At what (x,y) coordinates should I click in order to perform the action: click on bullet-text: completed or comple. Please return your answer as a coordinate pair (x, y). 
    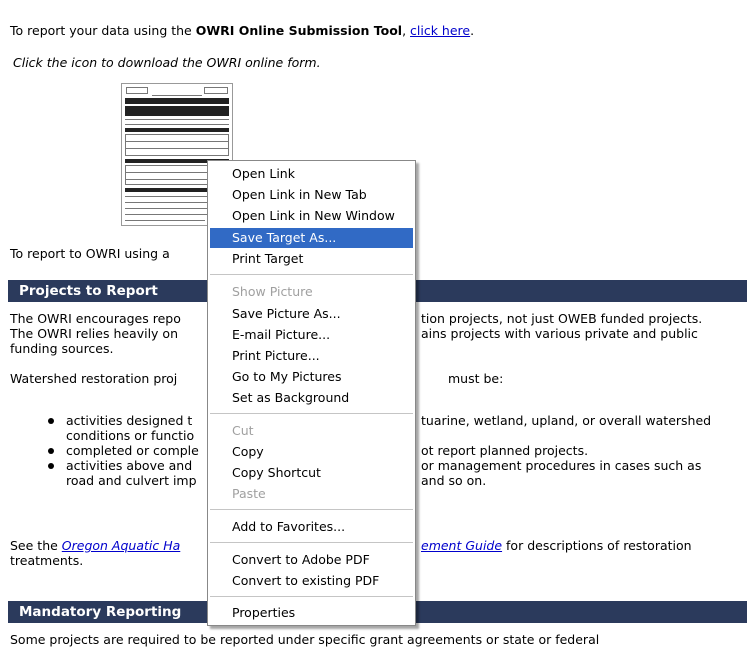
    Looking at the image, I should click on (132, 450).